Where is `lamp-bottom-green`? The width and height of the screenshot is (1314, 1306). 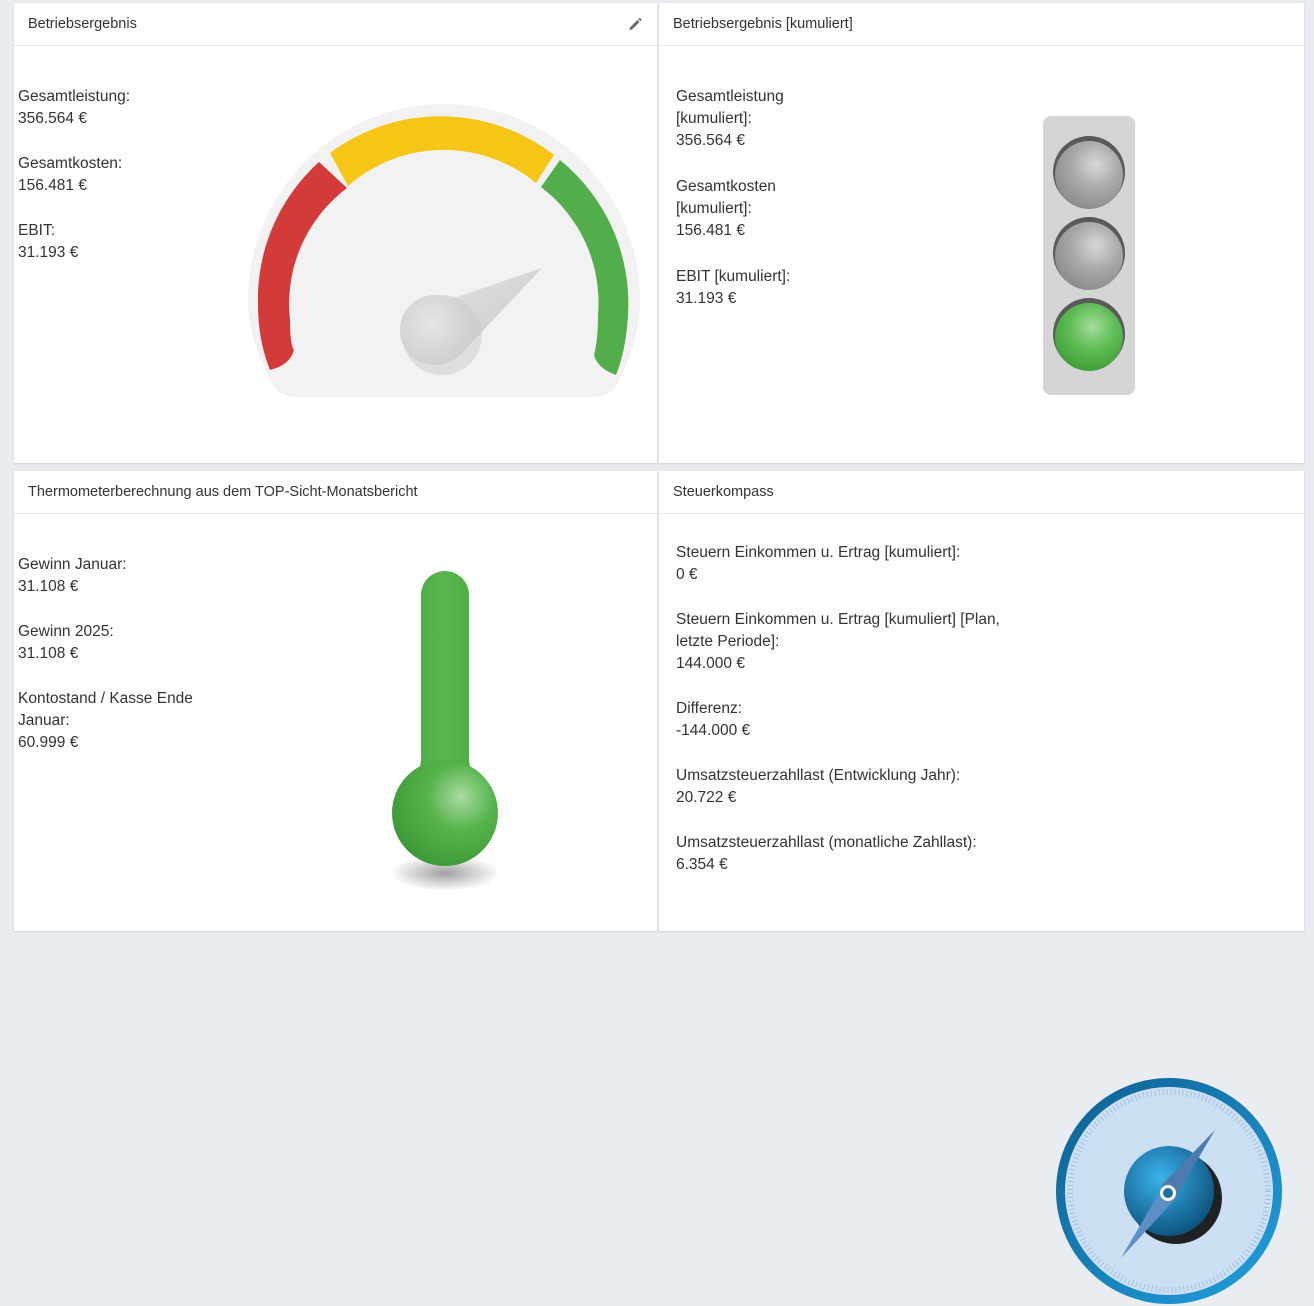 lamp-bottom-green is located at coordinates (1089, 337).